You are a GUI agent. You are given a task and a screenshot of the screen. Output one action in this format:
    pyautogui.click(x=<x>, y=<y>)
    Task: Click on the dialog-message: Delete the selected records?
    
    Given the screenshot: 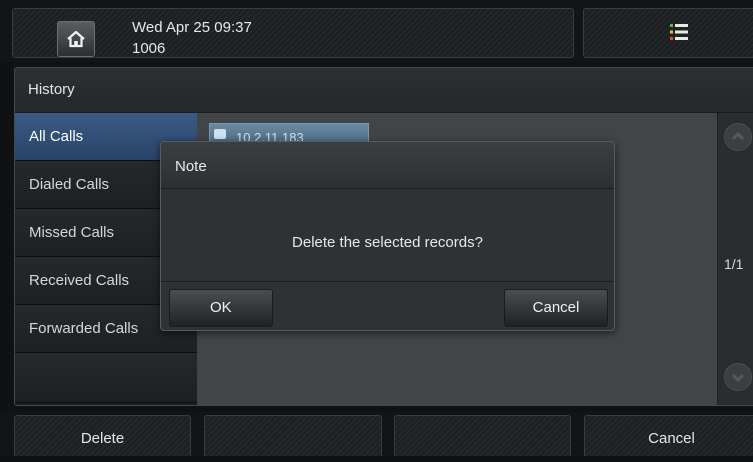 What is the action you would take?
    pyautogui.click(x=387, y=242)
    